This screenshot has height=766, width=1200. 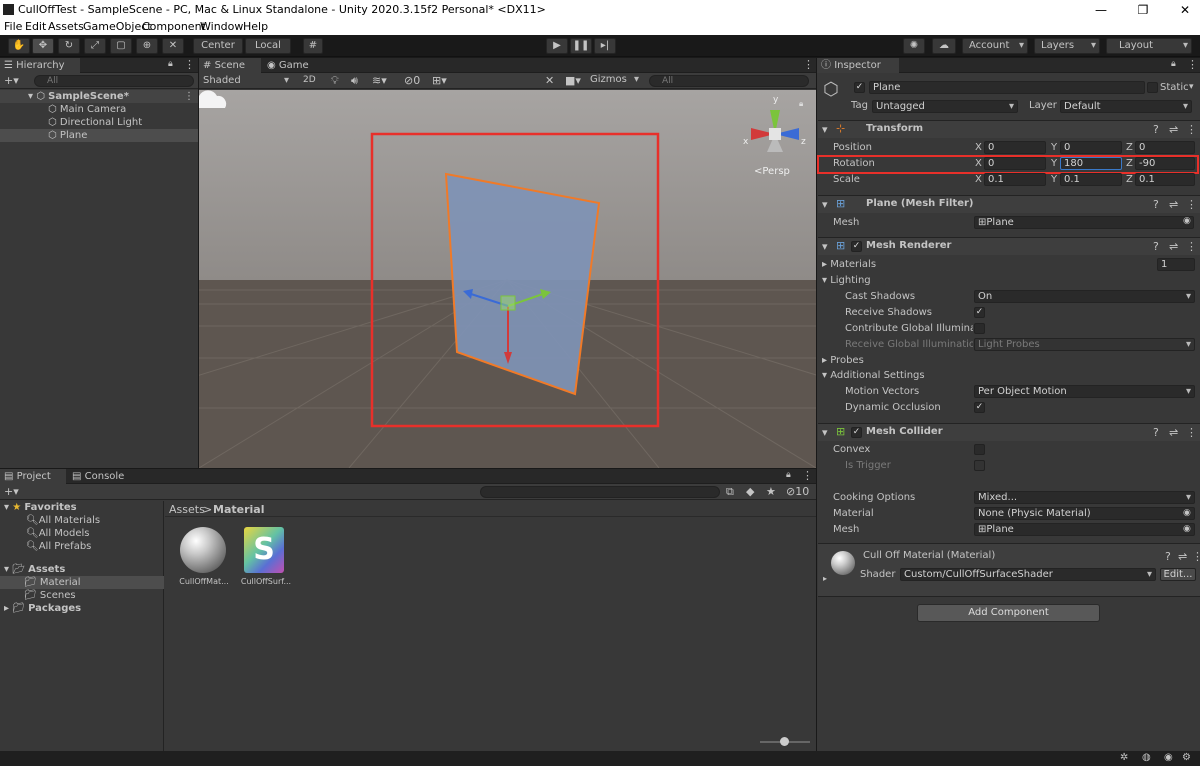 I want to click on tree-packages: ▸ 📁︎ Packages, so click(x=82, y=608).